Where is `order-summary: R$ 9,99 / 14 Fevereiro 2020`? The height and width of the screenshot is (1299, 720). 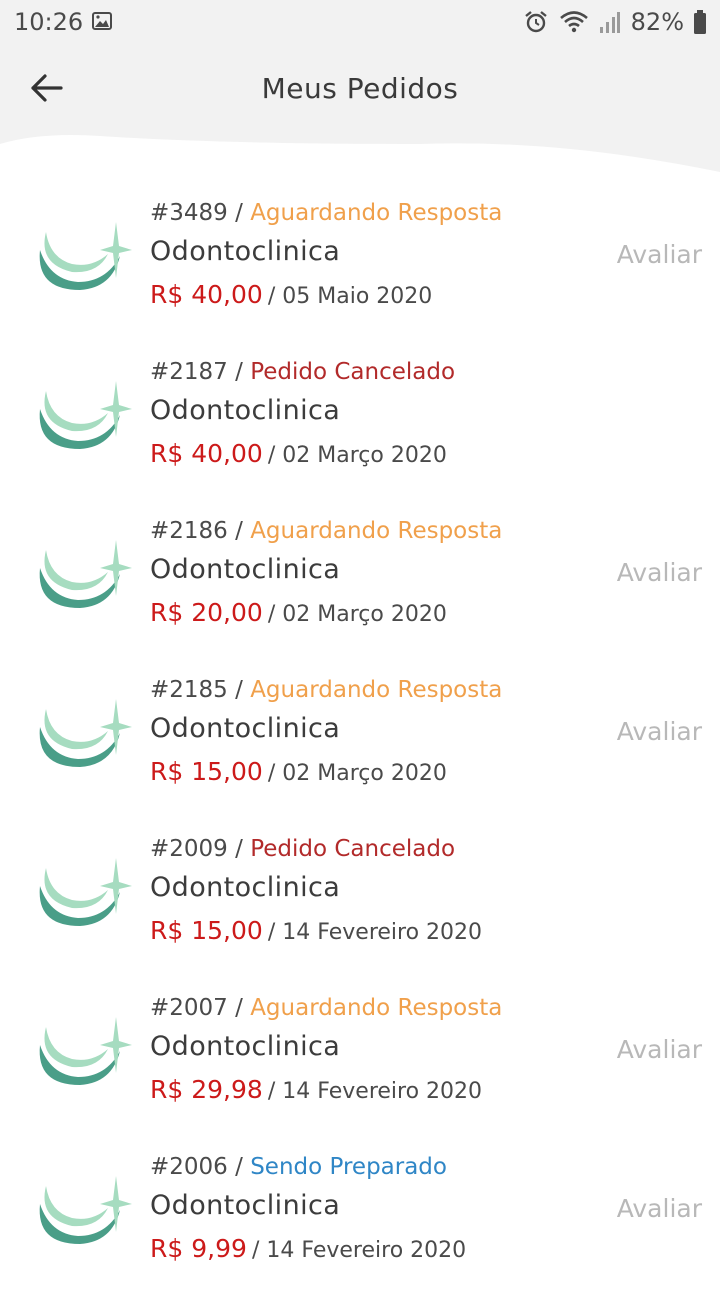 order-summary: R$ 9,99 / 14 Fevereiro 2020 is located at coordinates (308, 1248).